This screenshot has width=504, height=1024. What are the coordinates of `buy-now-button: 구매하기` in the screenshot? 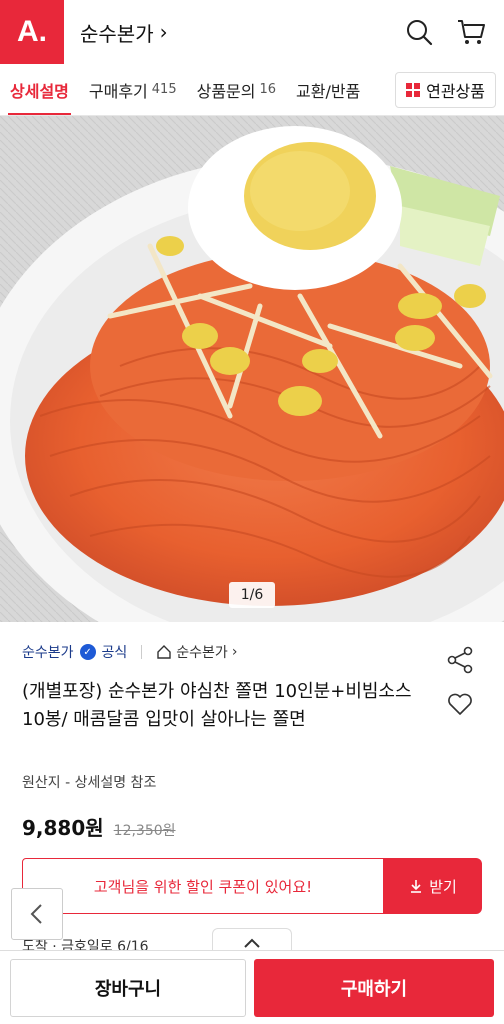 It's located at (374, 987).